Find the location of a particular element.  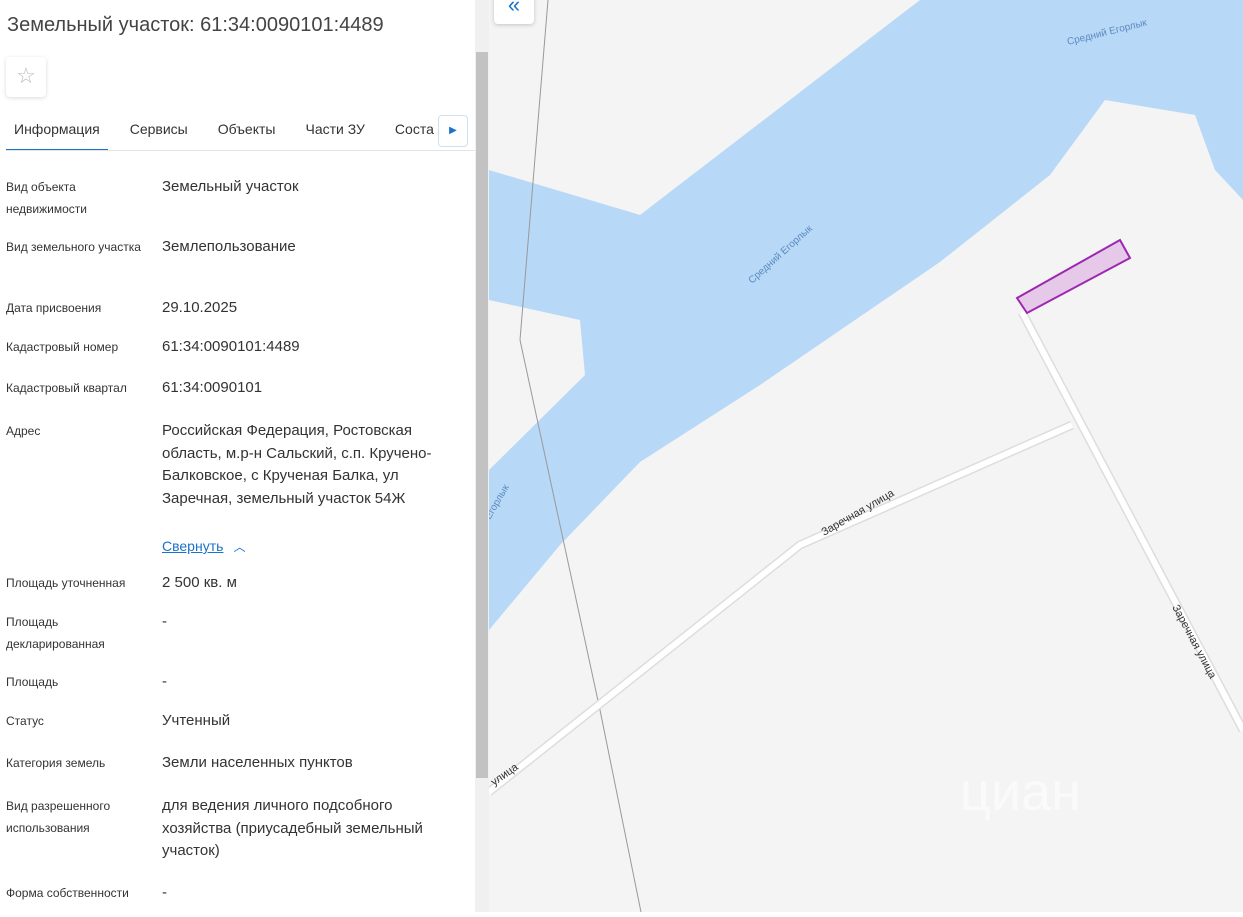

field-label: Вид разрешенного использования is located at coordinates (58, 817).